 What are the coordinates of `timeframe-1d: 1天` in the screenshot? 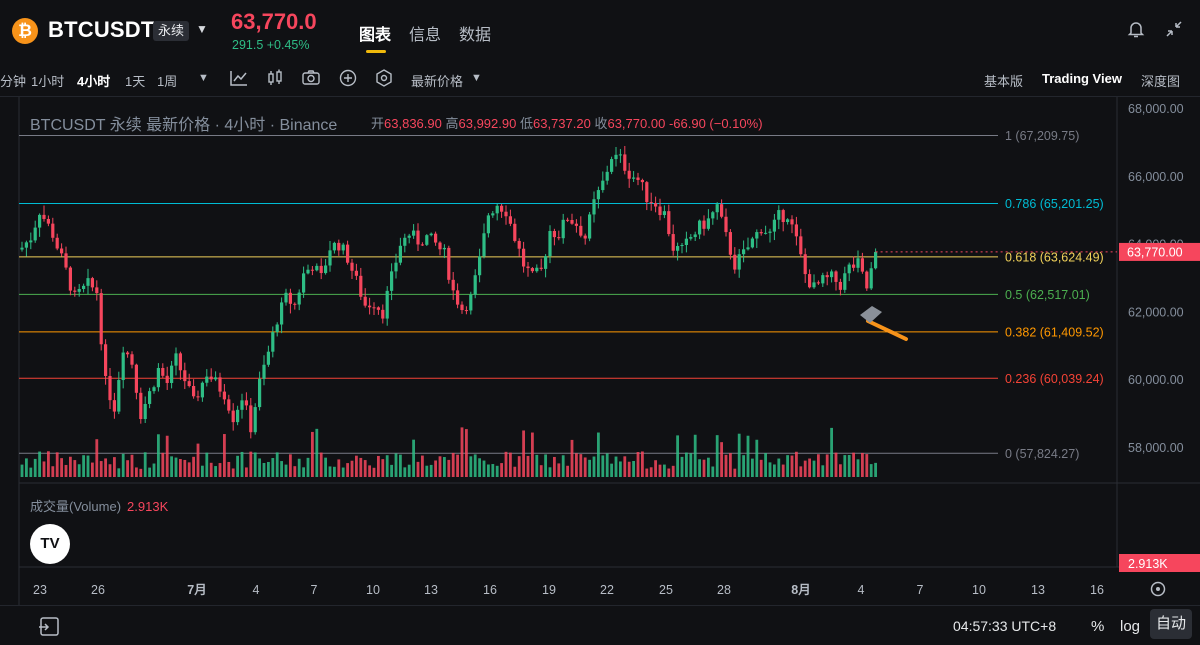 It's located at (135, 80).